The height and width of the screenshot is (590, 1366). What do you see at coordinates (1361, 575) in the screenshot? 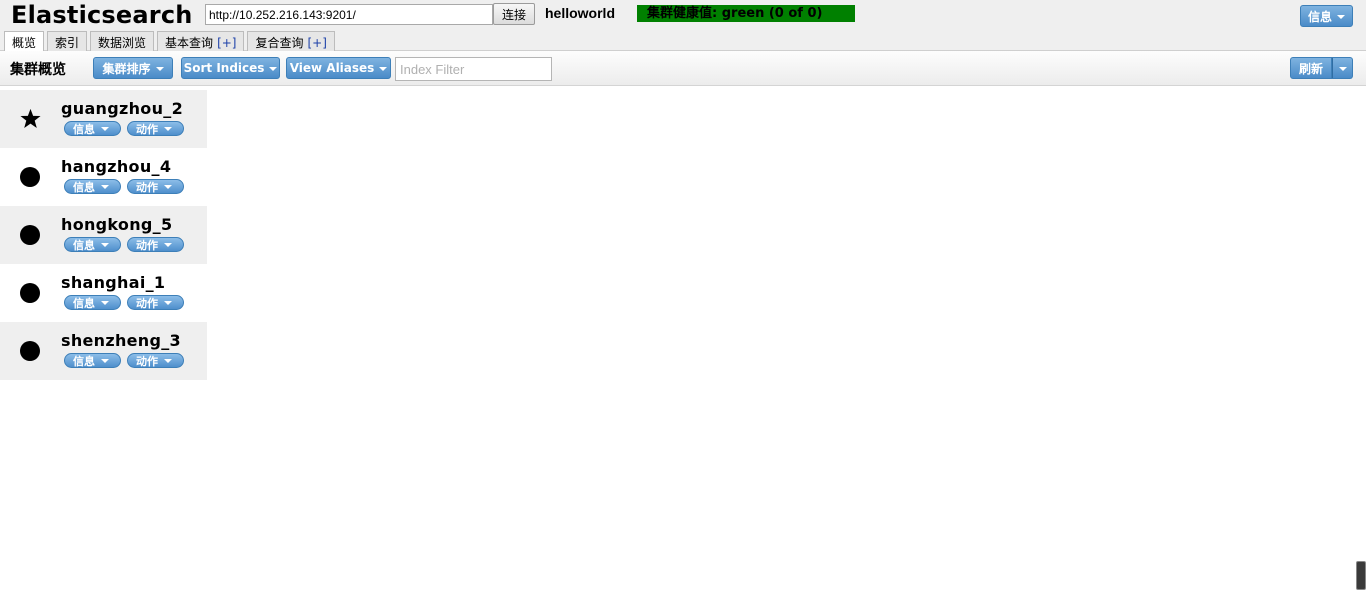
I see `scrollbar-thumb` at bounding box center [1361, 575].